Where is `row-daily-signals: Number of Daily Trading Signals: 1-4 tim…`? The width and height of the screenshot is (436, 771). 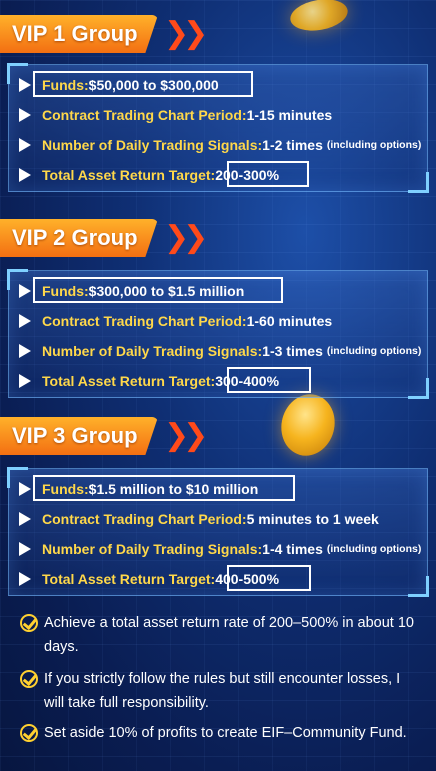
row-daily-signals: Number of Daily Trading Signals: 1-4 tim… is located at coordinates (220, 549).